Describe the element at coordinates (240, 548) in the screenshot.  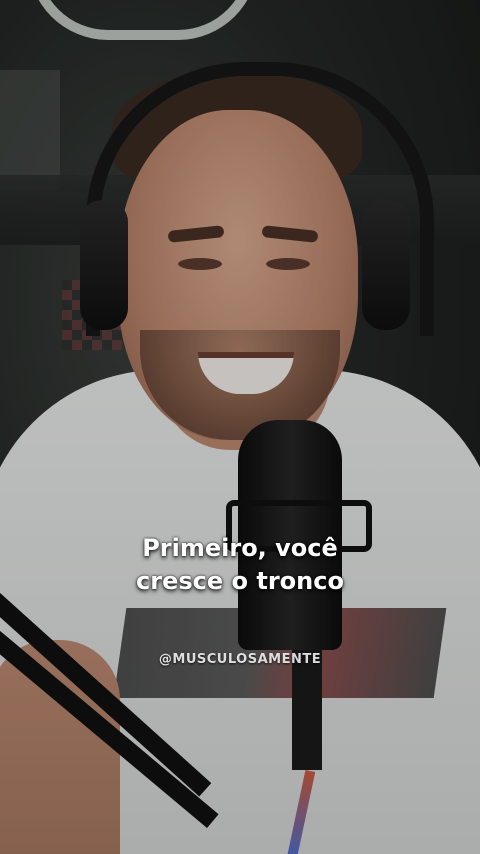
I see `caption-line-1: Primeiro, você` at that location.